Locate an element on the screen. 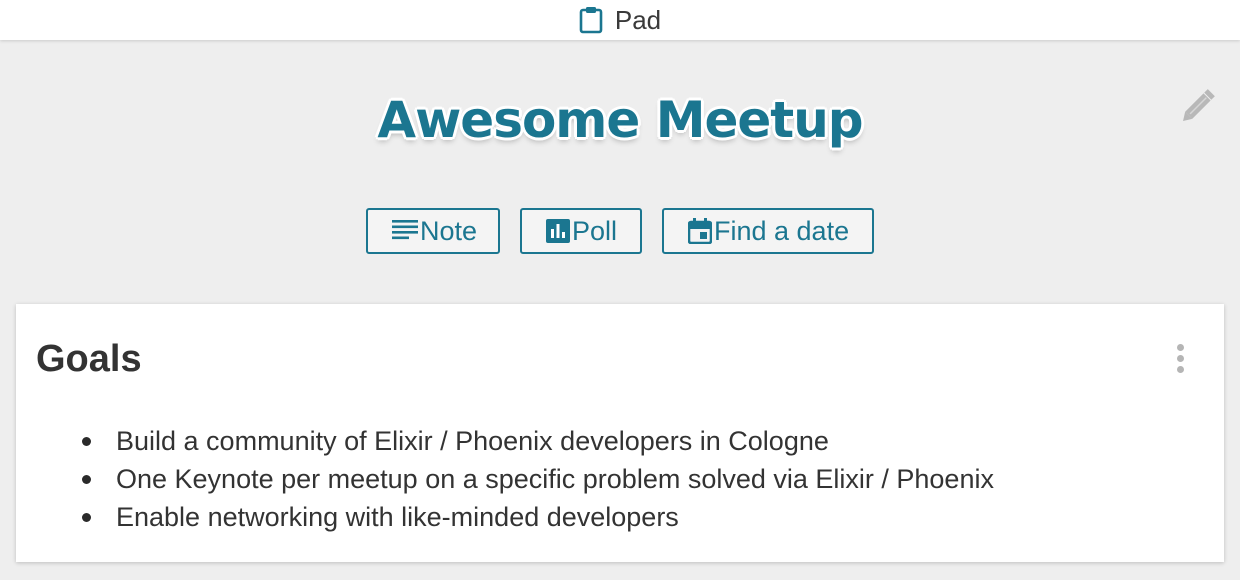 The width and height of the screenshot is (1240, 580). poll-icon is located at coordinates (558, 231).